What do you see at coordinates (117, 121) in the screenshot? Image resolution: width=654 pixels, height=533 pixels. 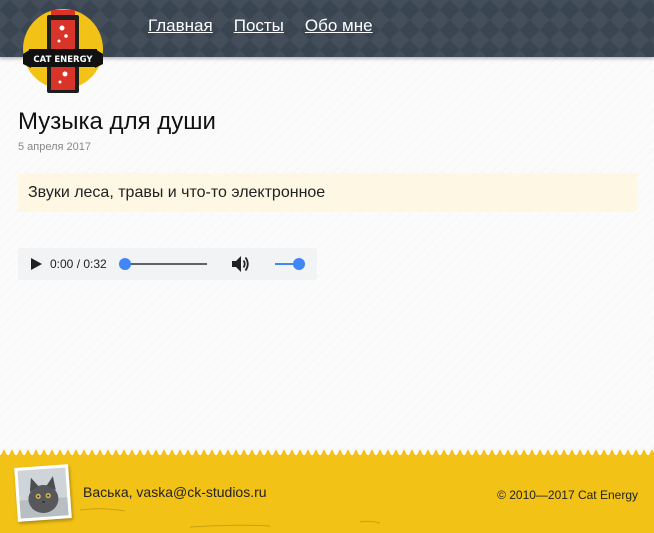 I see `post-title: Музыка для души` at bounding box center [117, 121].